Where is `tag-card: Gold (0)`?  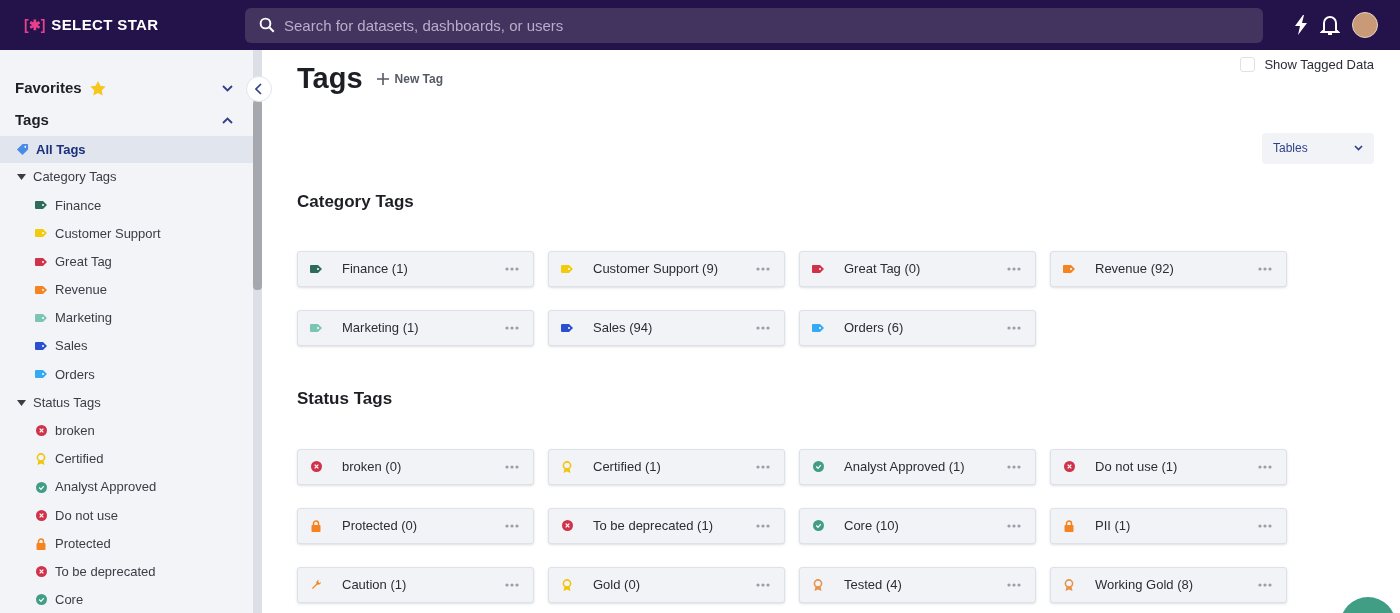 tag-card: Gold (0) is located at coordinates (666, 584).